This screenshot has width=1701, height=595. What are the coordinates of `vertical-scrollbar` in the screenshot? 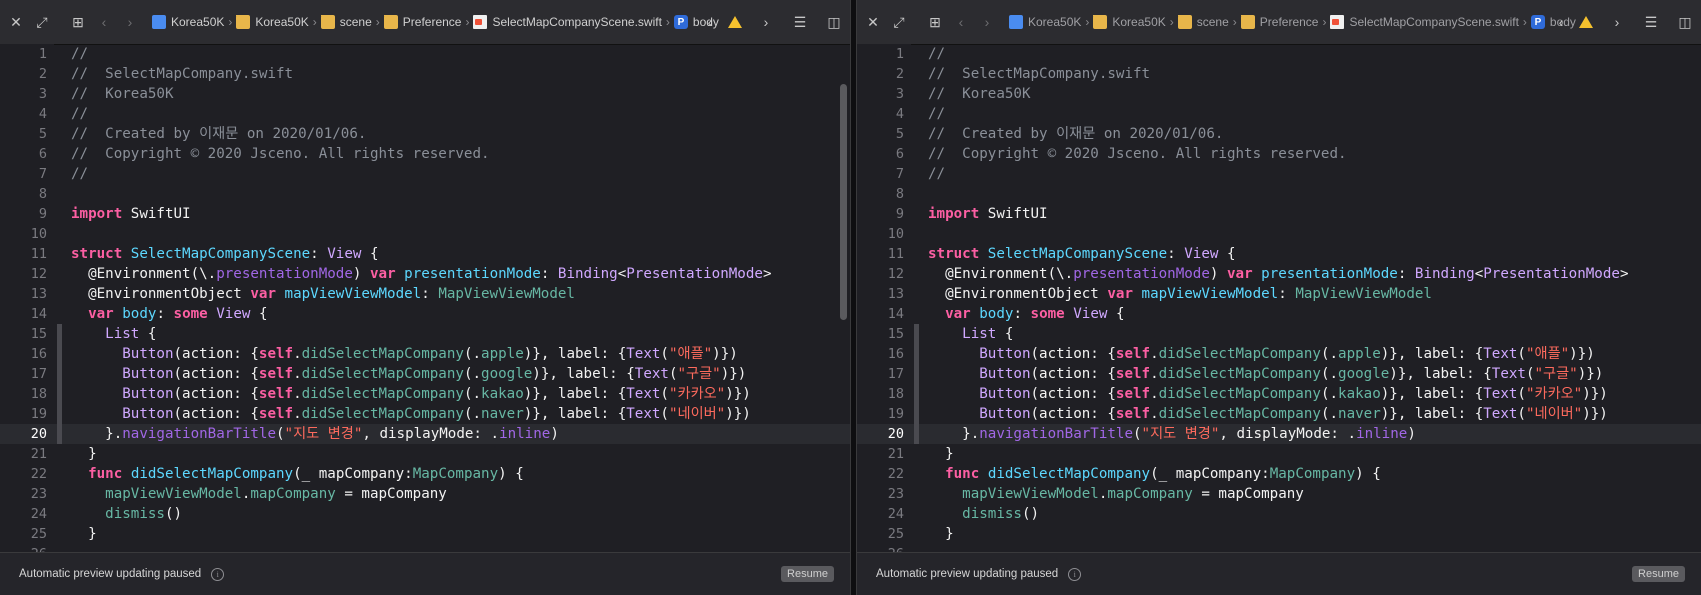 It's located at (843, 202).